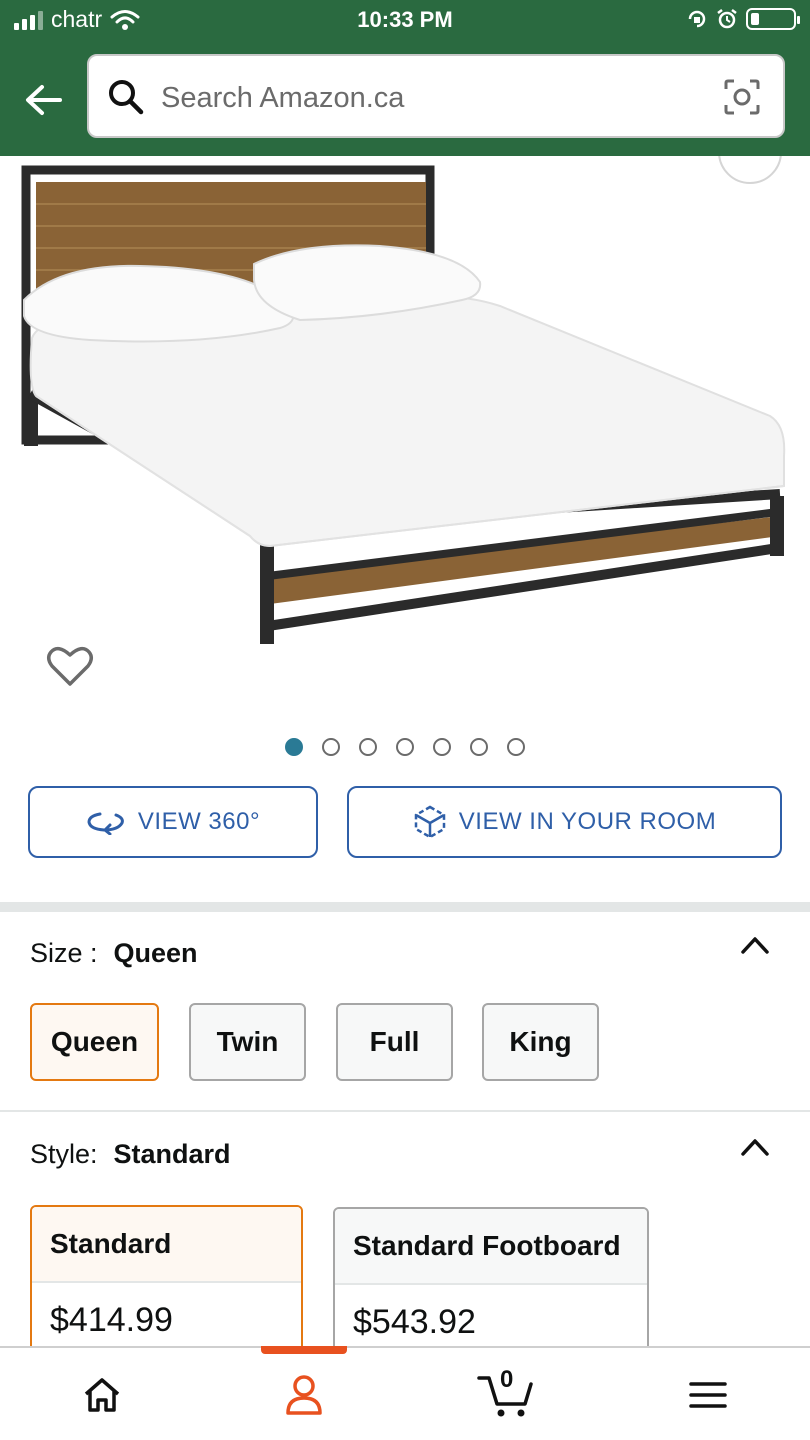  I want to click on back-arrow-icon, so click(44, 100).